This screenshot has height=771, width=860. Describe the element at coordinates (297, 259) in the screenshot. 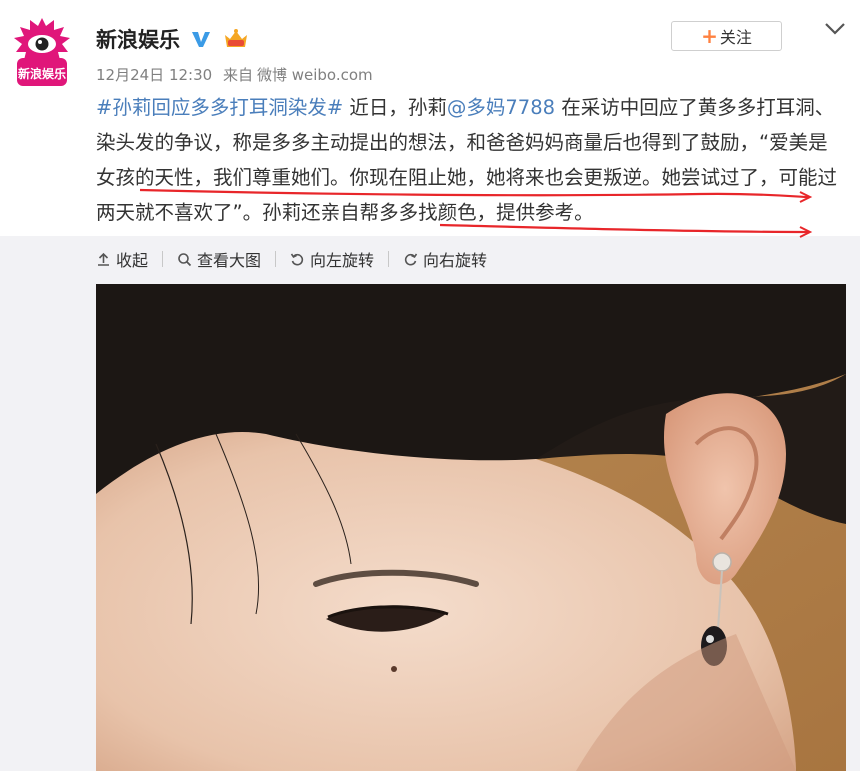

I see `rotate-left-icon` at that location.